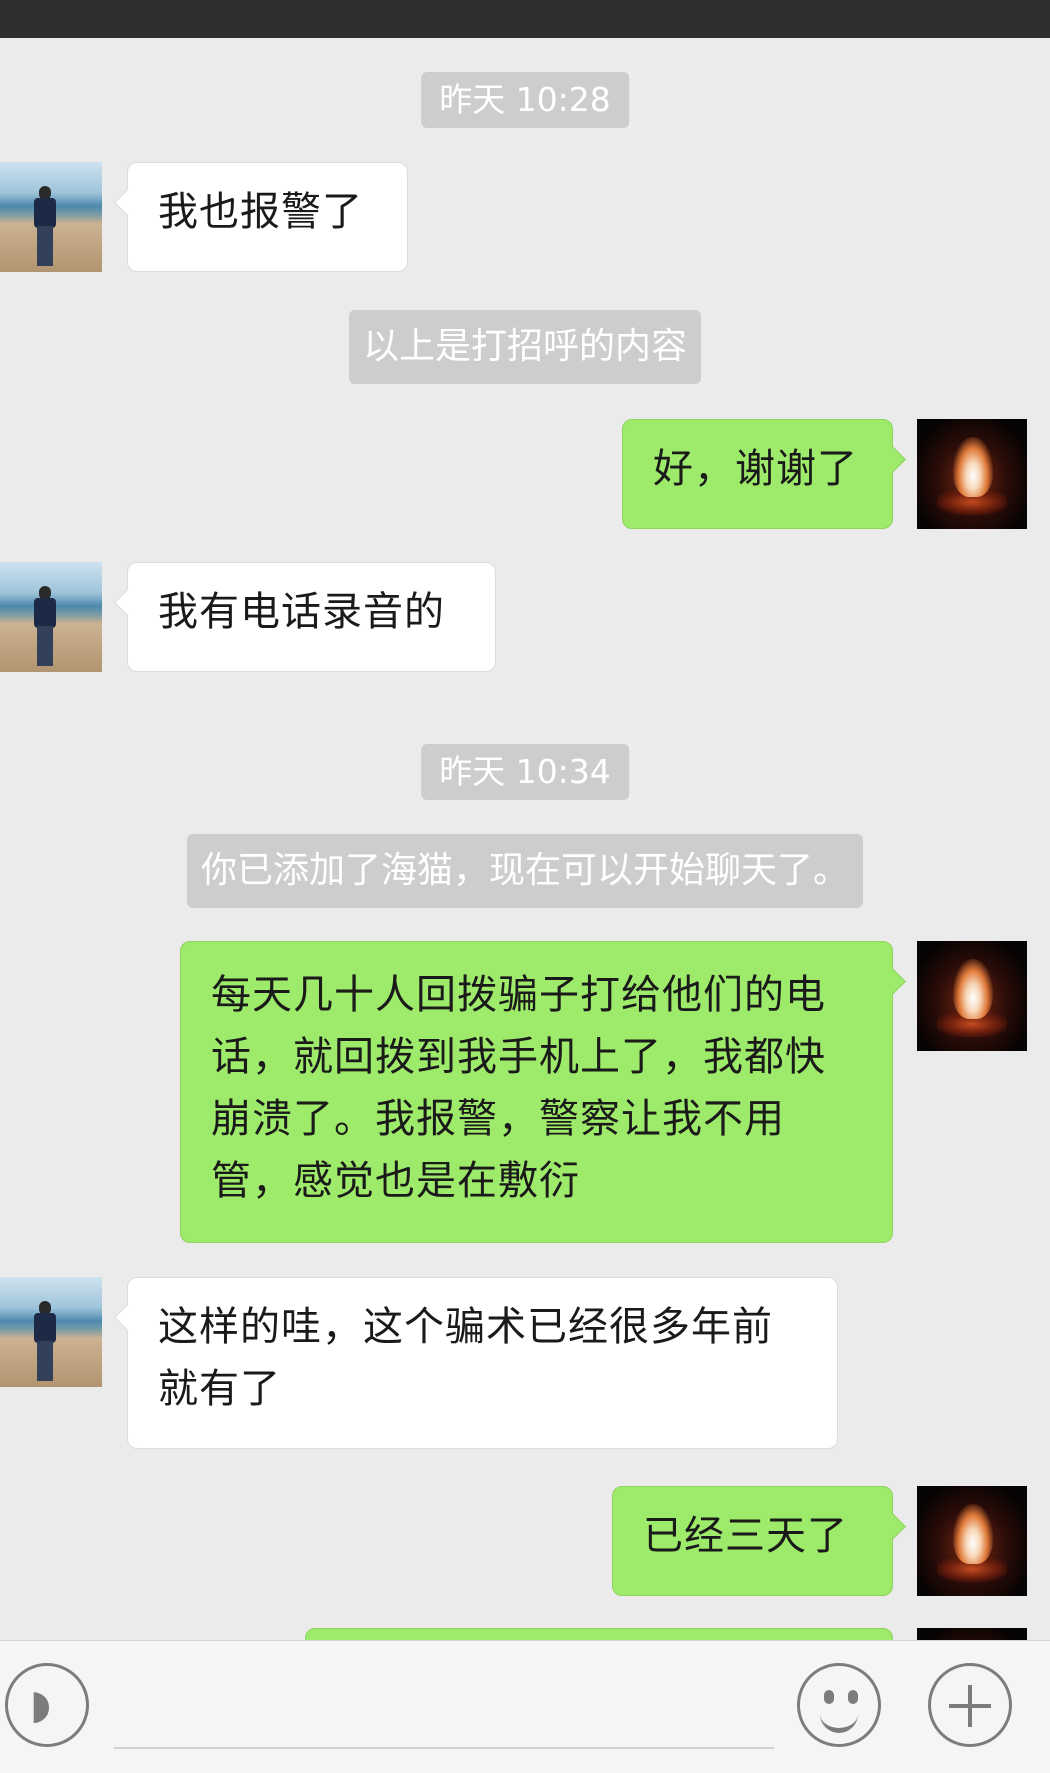 The height and width of the screenshot is (1773, 1050). What do you see at coordinates (301, 612) in the screenshot?
I see `message-text: 我有电话录音的` at bounding box center [301, 612].